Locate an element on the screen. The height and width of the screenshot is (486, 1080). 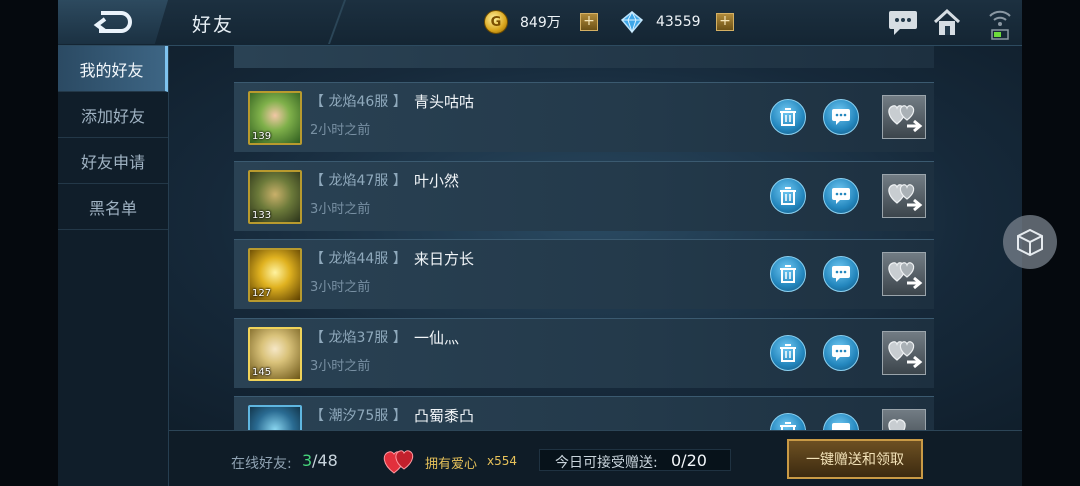
gold-currency: G 849万 + is located at coordinates (541, 22).